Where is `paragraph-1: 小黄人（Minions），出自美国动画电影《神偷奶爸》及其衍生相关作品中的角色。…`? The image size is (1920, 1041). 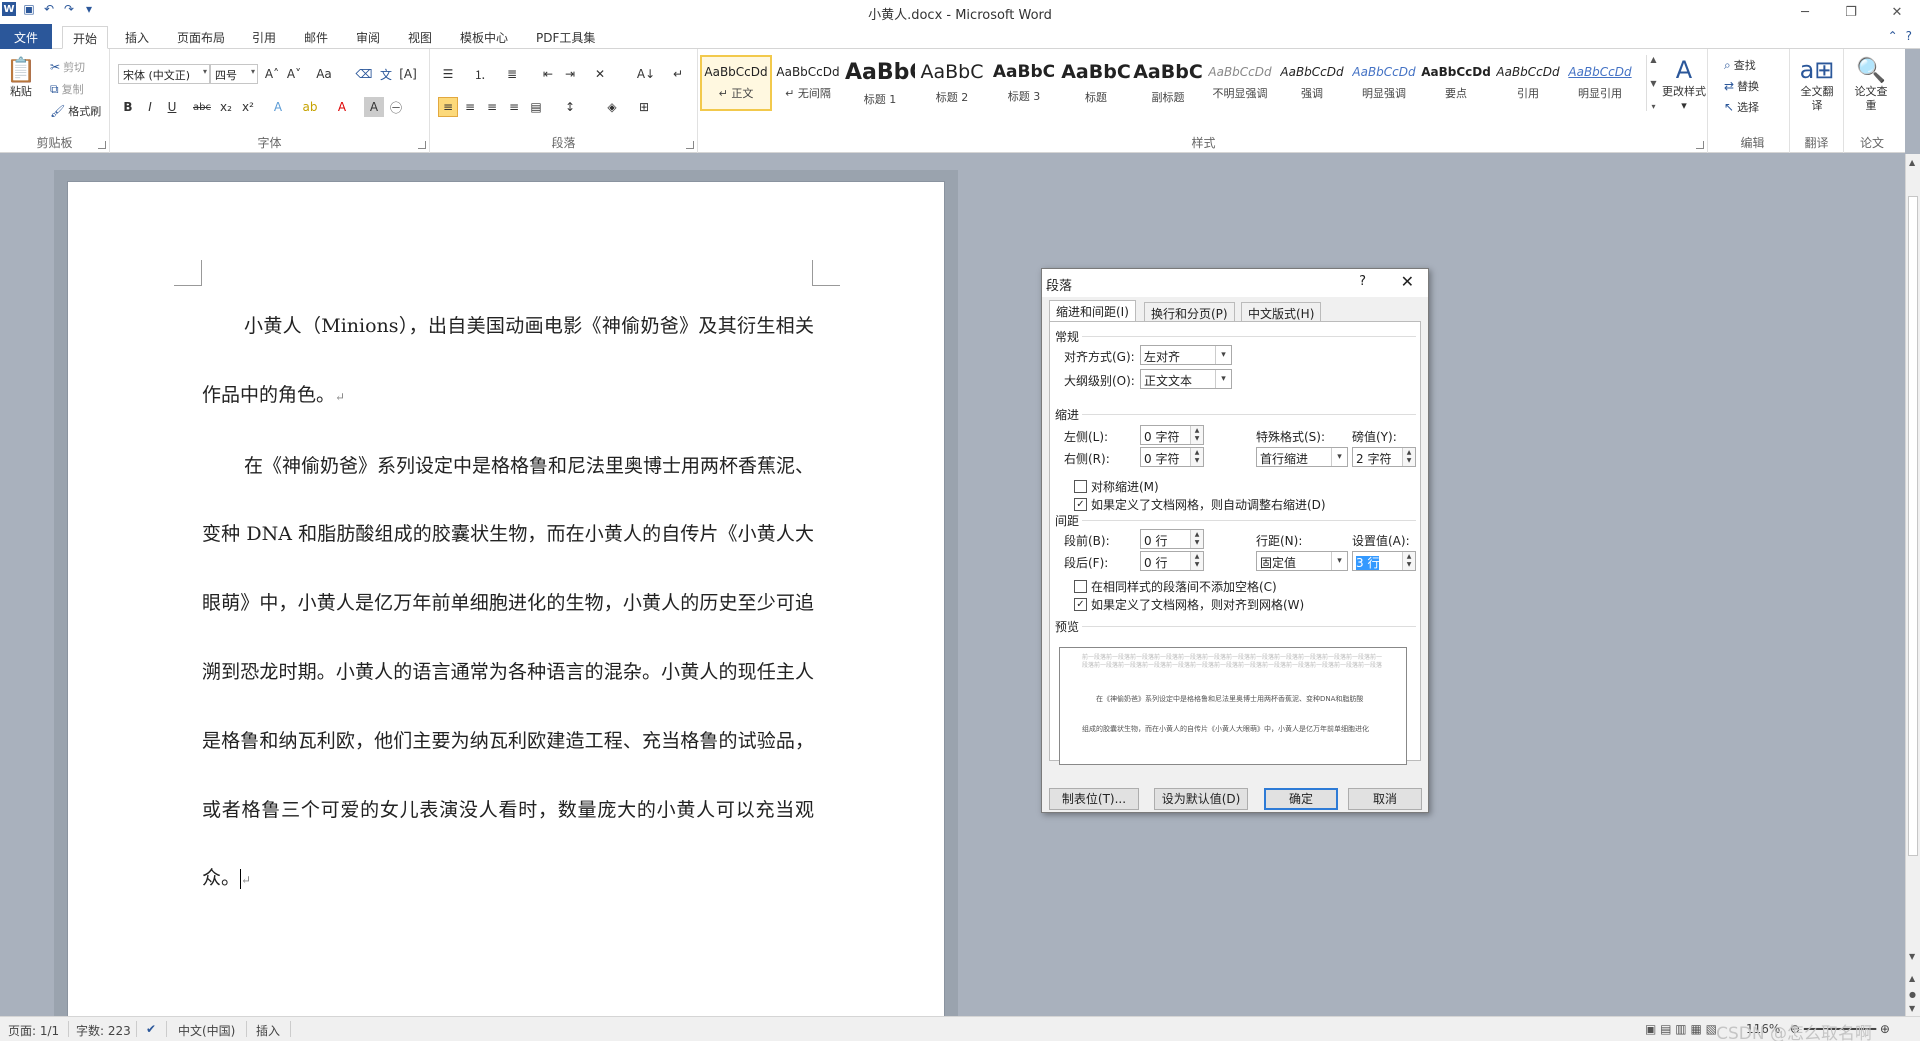
paragraph-1: 小黄人（Minions），出自美国动画电影《神偷奶爸》及其衍生相关作品中的角色。… is located at coordinates (508, 362).